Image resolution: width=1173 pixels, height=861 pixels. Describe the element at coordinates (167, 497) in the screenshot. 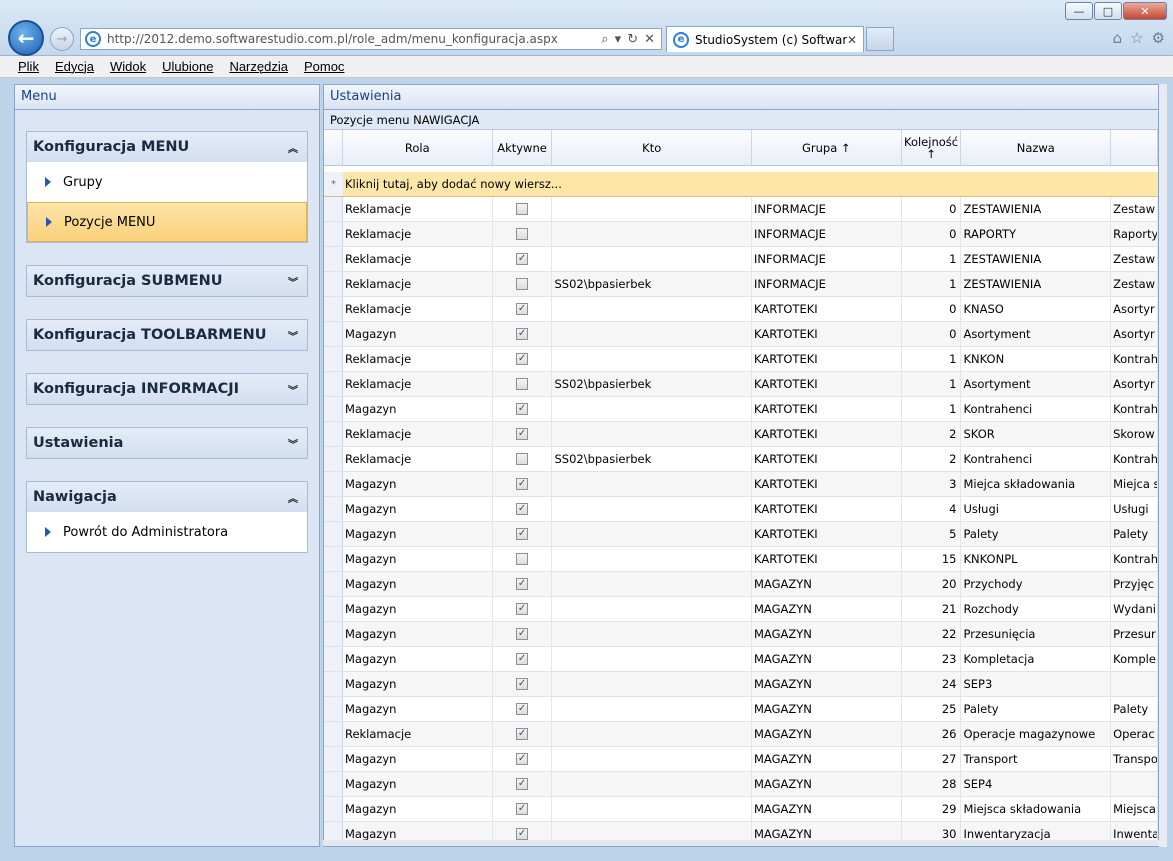

I see `menu-group-header: Nawigacja ︽` at that location.